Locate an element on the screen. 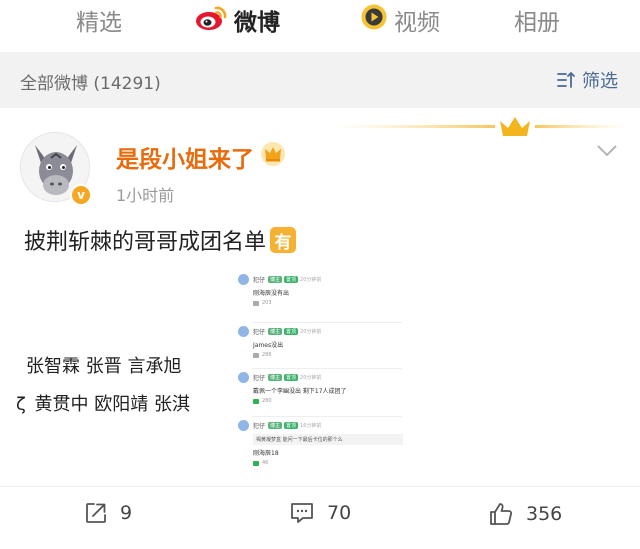  comment-likes: 286 is located at coordinates (329, 355).